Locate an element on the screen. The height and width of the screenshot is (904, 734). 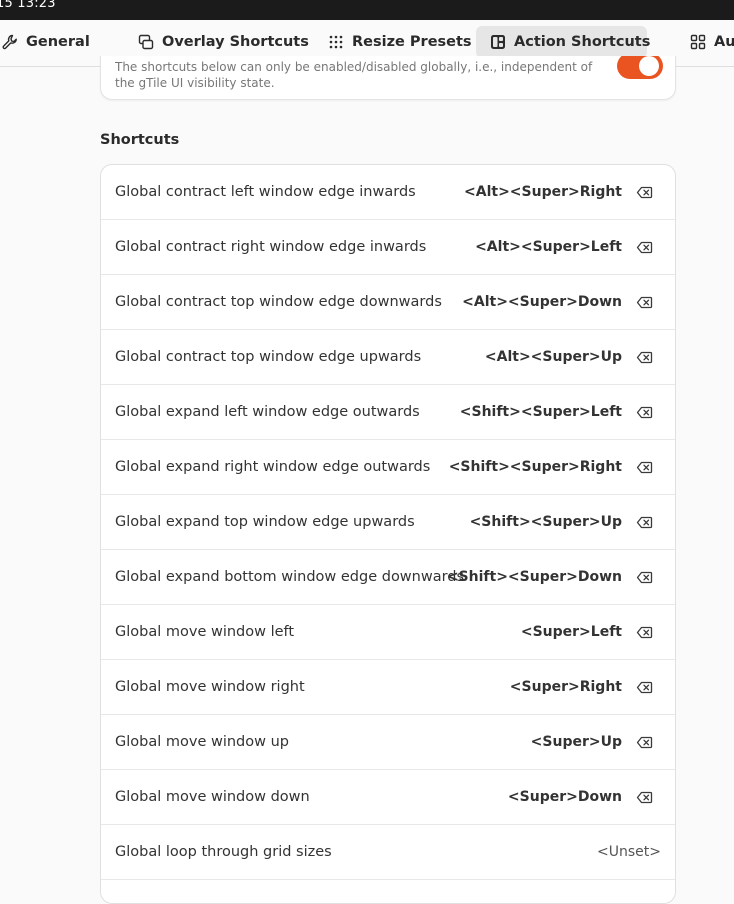
shortcut-accelerator: <Super>Left is located at coordinates (571, 632).